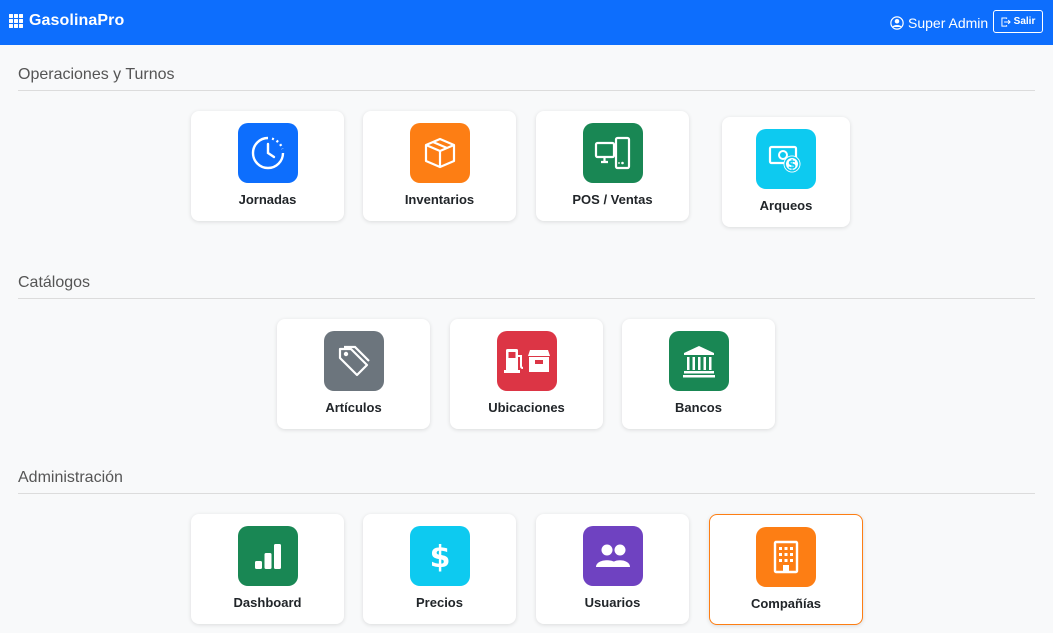 The width and height of the screenshot is (1053, 633). I want to click on fuel-pump-shop-icon, so click(526, 361).